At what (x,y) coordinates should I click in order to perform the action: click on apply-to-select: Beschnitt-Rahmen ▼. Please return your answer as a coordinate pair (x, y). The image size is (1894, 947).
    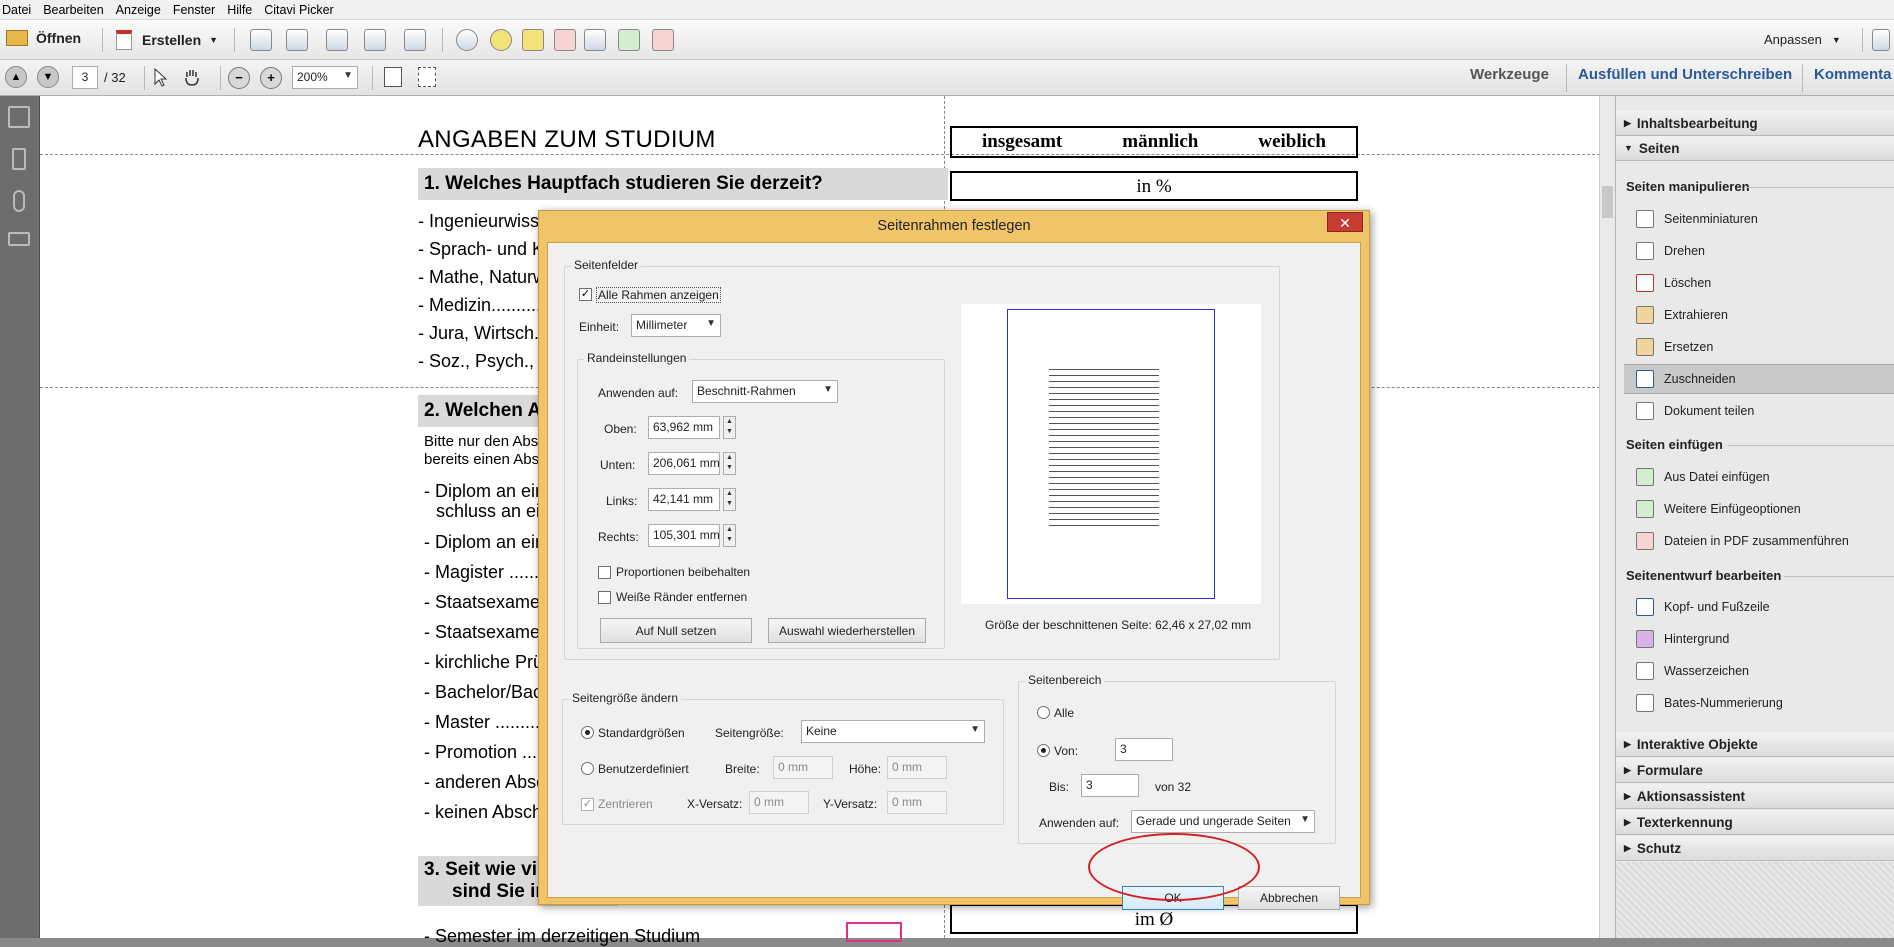
    Looking at the image, I should click on (765, 391).